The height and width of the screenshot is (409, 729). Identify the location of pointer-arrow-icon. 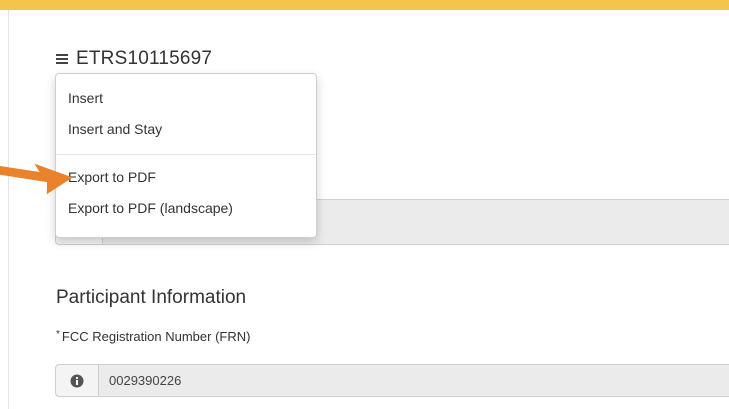
(36, 179).